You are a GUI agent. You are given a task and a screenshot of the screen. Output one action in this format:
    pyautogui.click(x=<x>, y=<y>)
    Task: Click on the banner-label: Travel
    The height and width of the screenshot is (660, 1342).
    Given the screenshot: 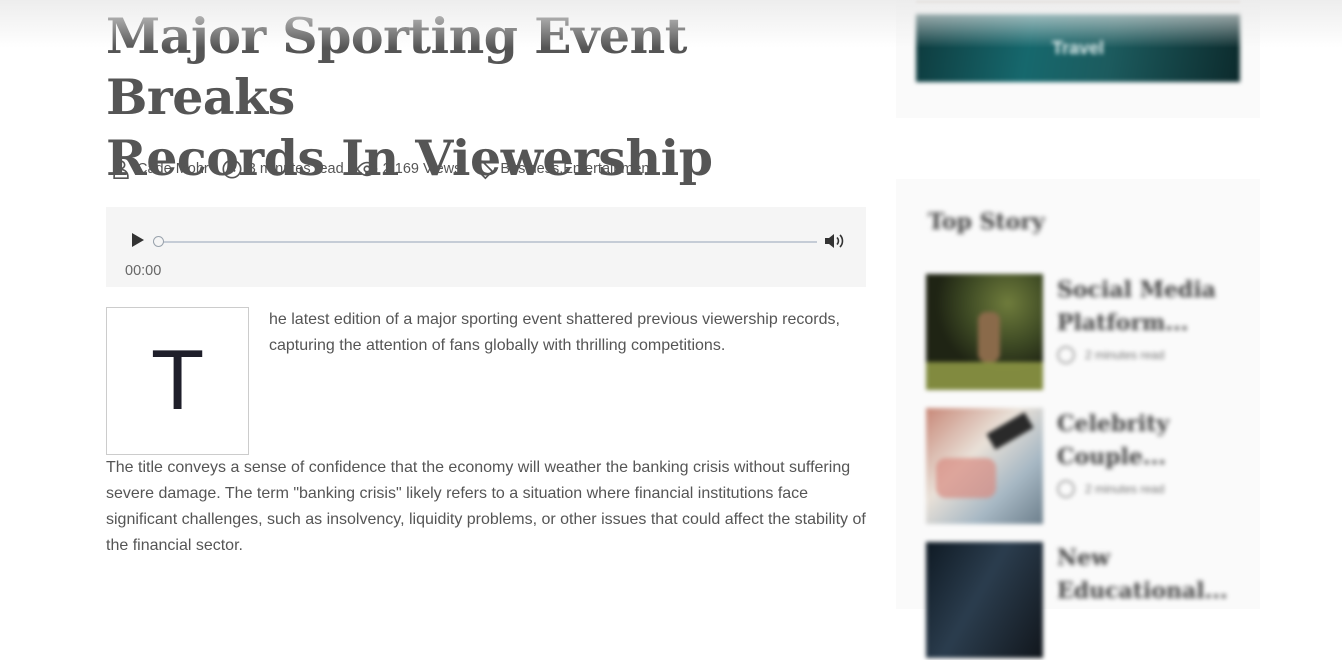 What is the action you would take?
    pyautogui.click(x=1078, y=47)
    